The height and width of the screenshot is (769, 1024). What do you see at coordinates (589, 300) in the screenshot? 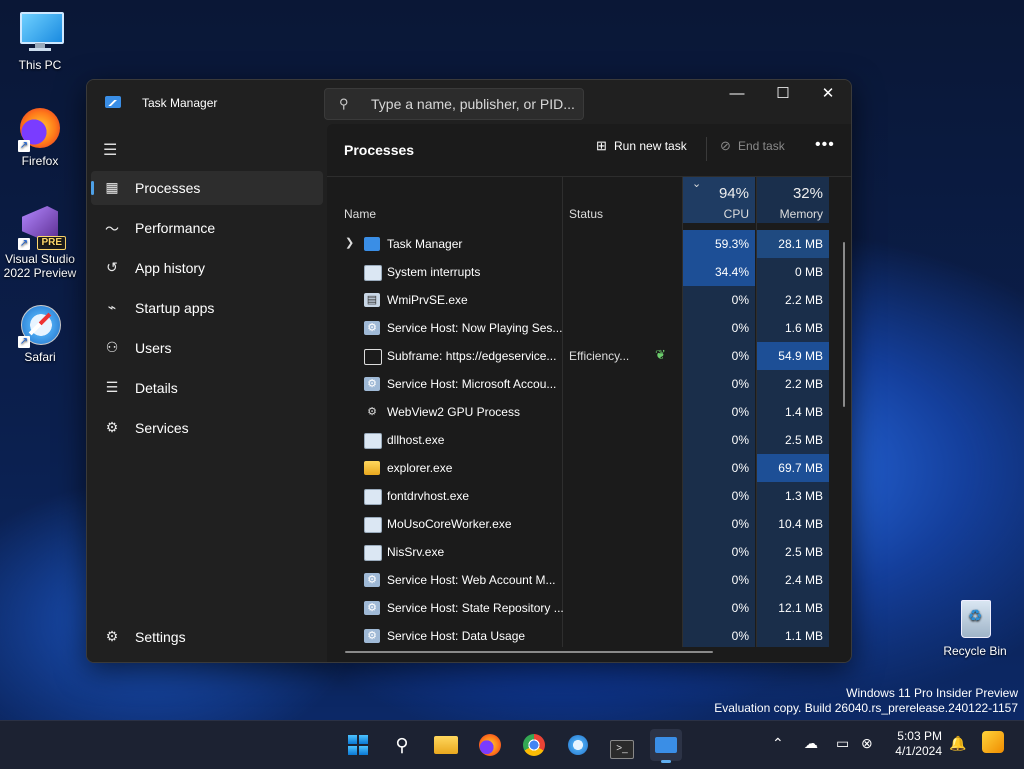
I see `table-row: ▤ WmiPrvSE.exe 0% 2.2 MB` at bounding box center [589, 300].